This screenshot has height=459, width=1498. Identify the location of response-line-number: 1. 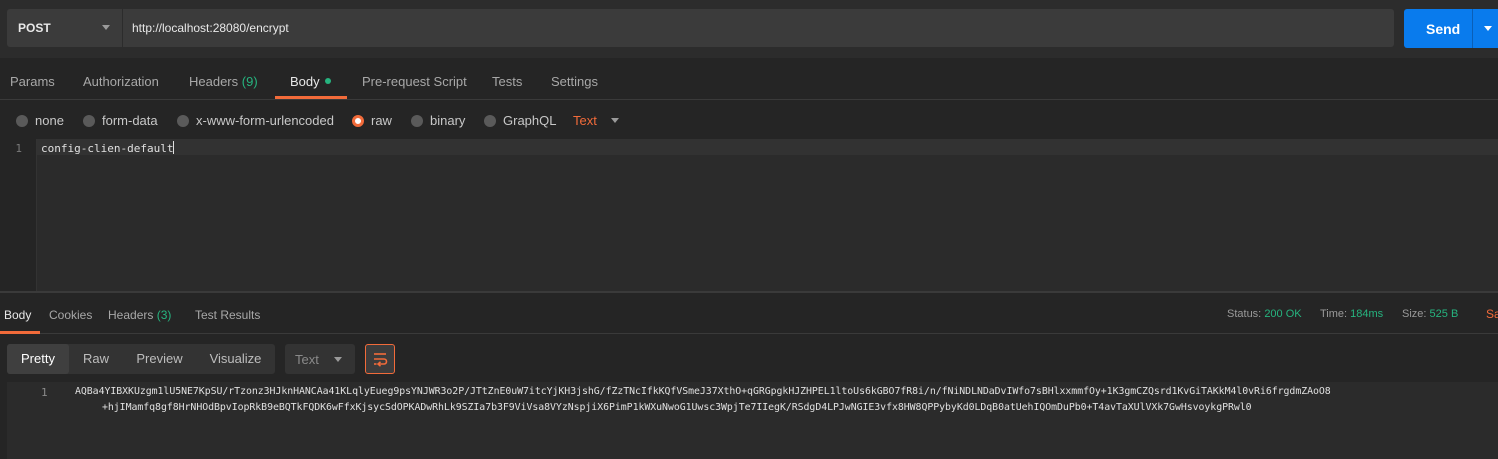
(44, 392).